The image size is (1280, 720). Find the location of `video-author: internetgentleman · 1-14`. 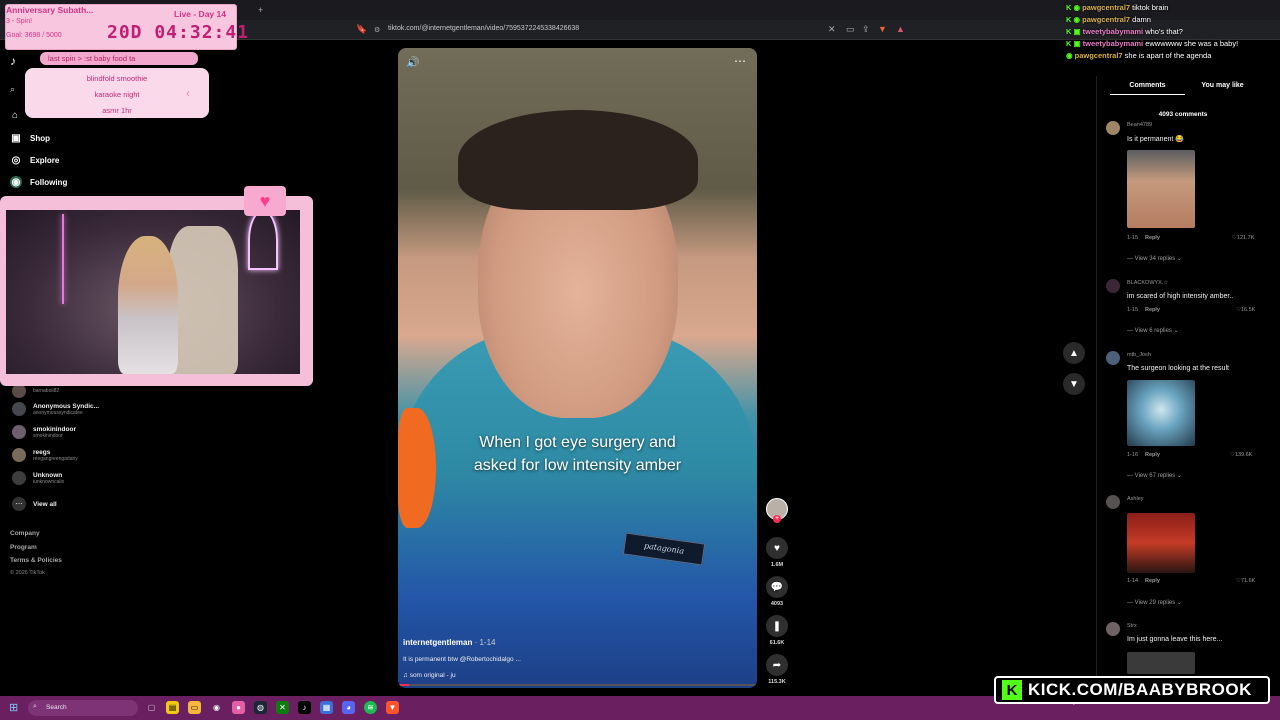

video-author: internetgentleman · 1-14 is located at coordinates (449, 642).